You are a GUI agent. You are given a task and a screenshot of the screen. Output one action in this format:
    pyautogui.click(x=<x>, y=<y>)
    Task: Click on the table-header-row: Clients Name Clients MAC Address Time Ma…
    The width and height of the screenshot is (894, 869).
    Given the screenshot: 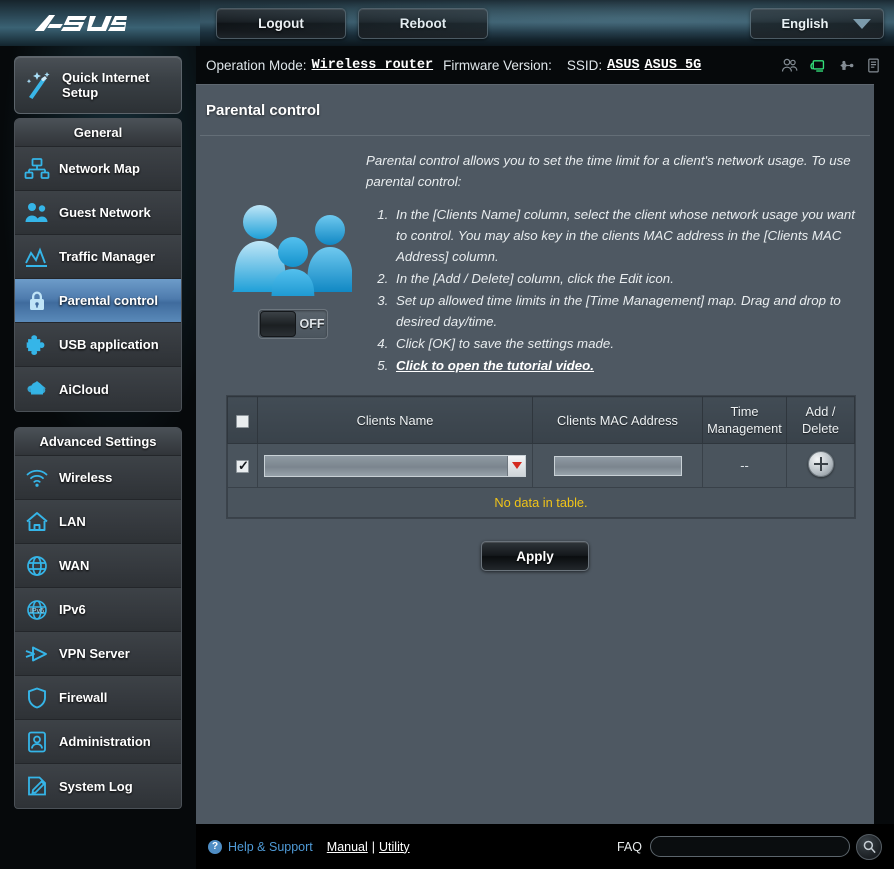 What is the action you would take?
    pyautogui.click(x=541, y=420)
    